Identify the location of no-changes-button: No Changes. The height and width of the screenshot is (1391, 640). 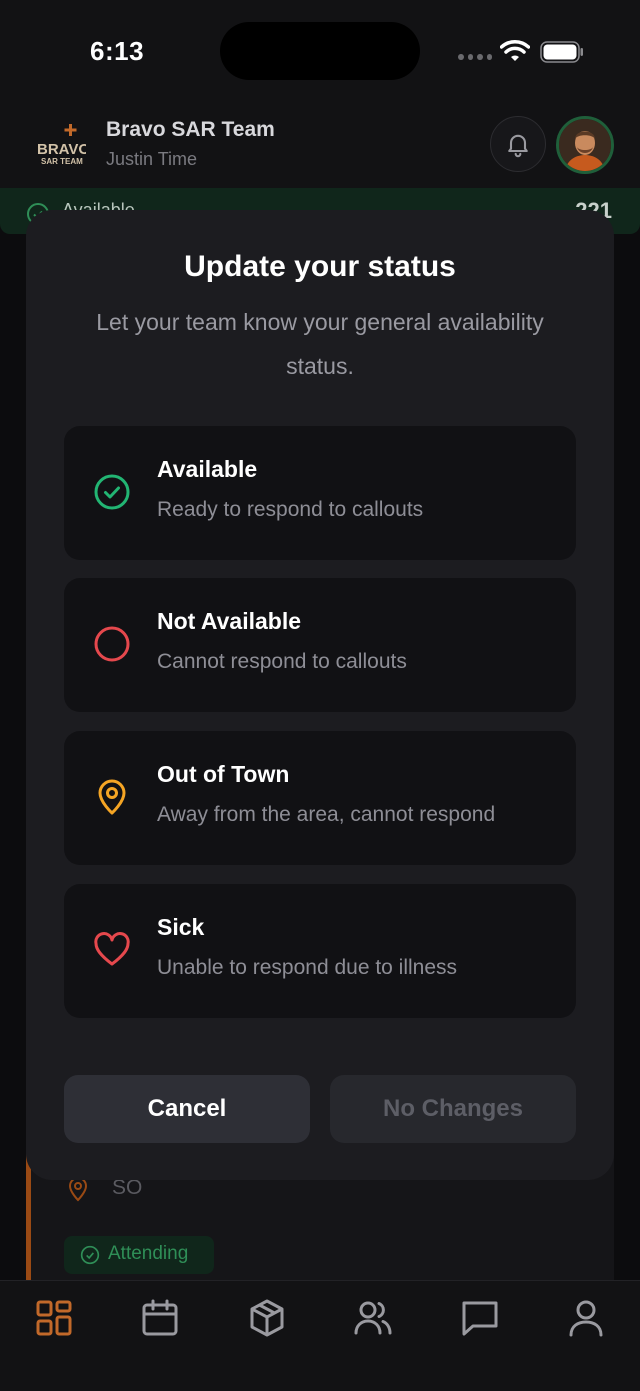
(453, 1109).